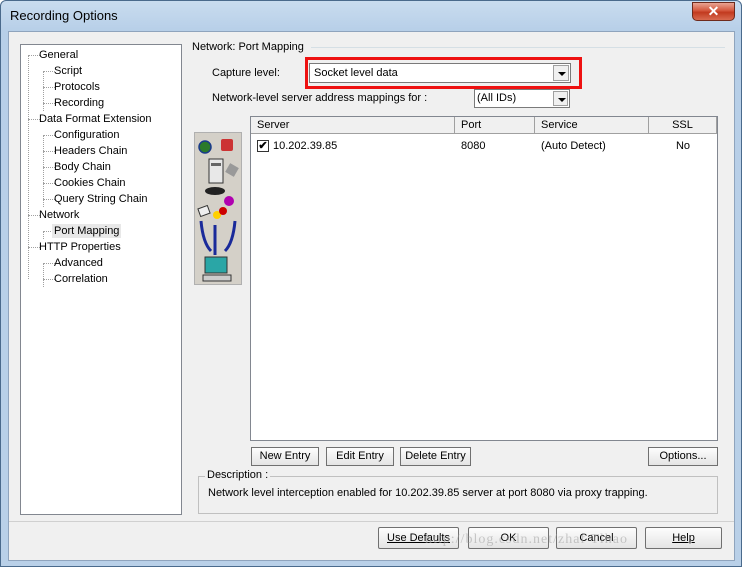 The image size is (742, 567). Describe the element at coordinates (522, 98) in the screenshot. I see `mappings-select: (All IDs)` at that location.